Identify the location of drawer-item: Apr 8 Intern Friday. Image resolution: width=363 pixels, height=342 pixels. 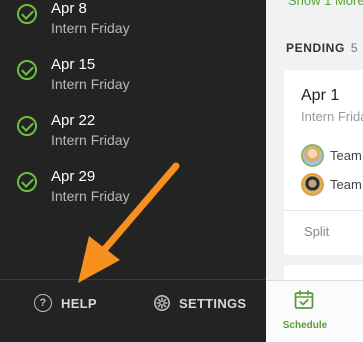
(133, 22).